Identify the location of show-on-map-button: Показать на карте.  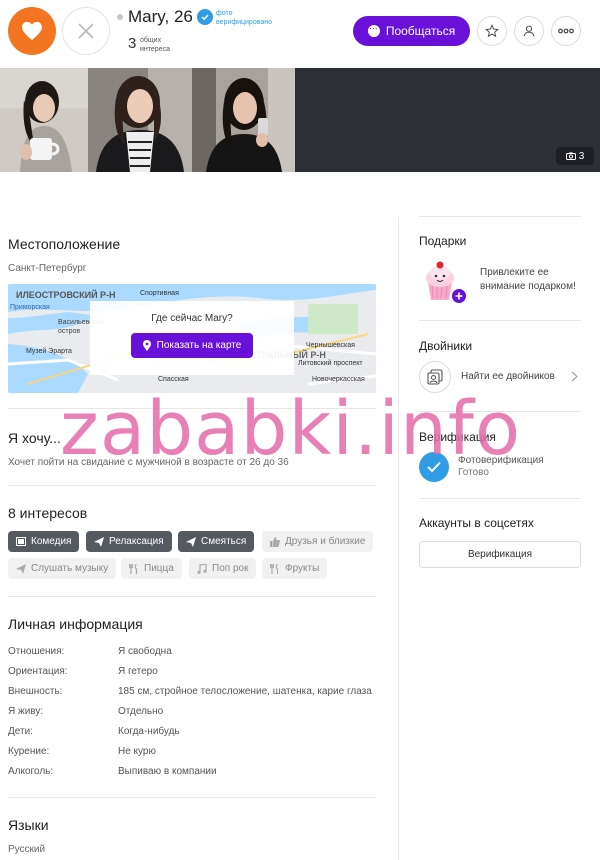
(192, 345).